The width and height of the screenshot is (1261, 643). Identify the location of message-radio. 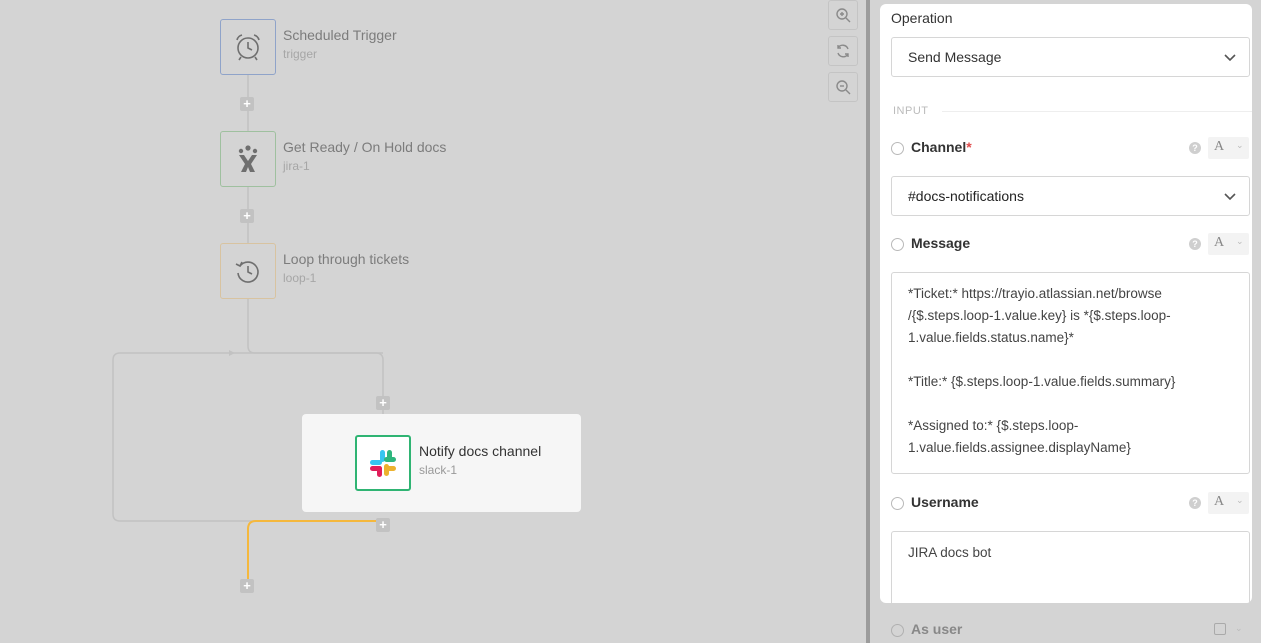
(897, 244).